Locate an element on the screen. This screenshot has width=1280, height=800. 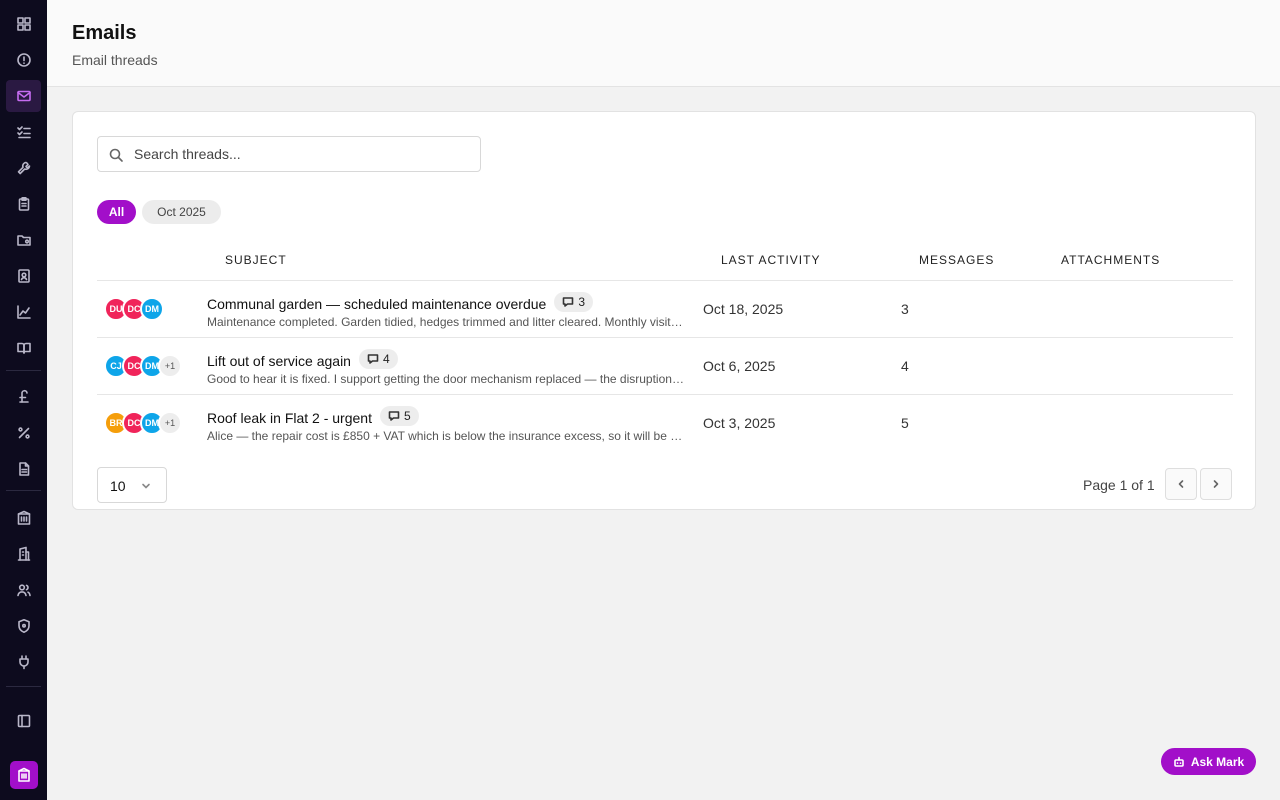
sidebar-item-dashboard is located at coordinates (23, 24).